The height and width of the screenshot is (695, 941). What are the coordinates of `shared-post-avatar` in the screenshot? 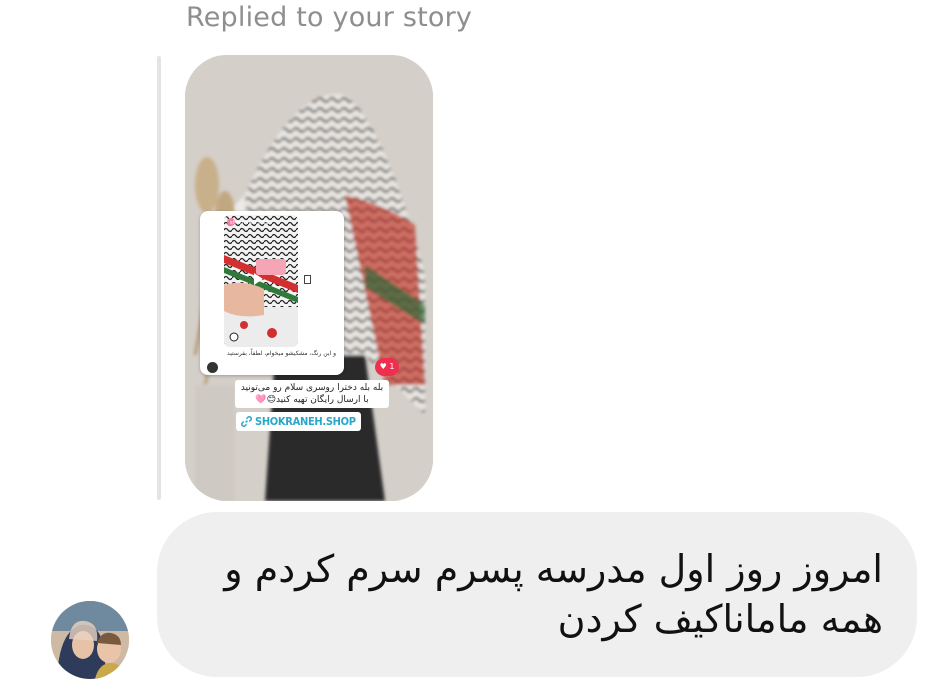 It's located at (212, 367).